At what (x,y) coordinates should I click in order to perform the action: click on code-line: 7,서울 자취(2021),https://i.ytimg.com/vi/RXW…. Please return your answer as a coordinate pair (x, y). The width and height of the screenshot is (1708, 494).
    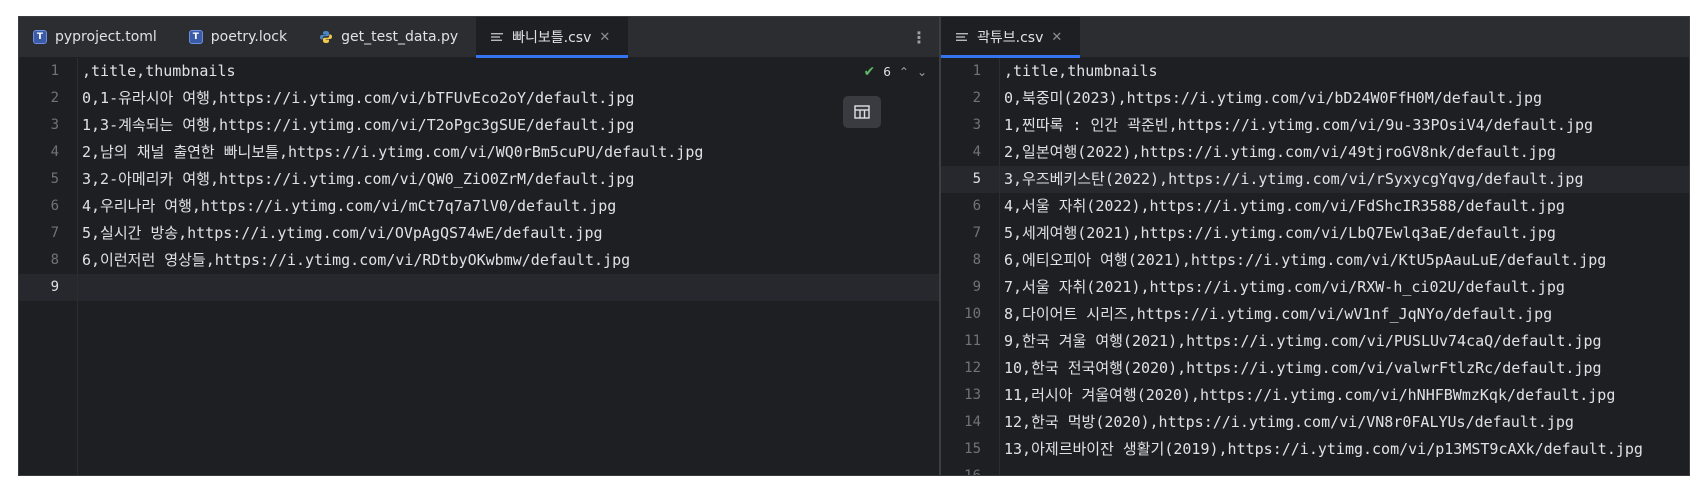
    Looking at the image, I should click on (1344, 287).